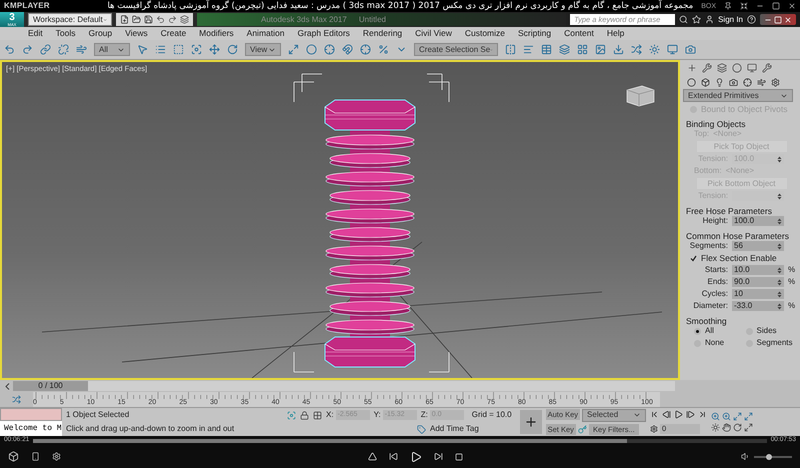  Describe the element at coordinates (484, 33) in the screenshot. I see `menu-item: Customize` at that location.